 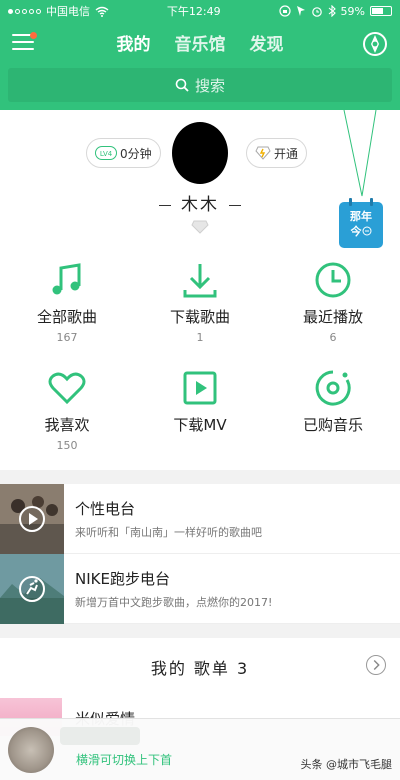 I want to click on grid-item-recent-plays: 最近播放 6, so click(x=333, y=302).